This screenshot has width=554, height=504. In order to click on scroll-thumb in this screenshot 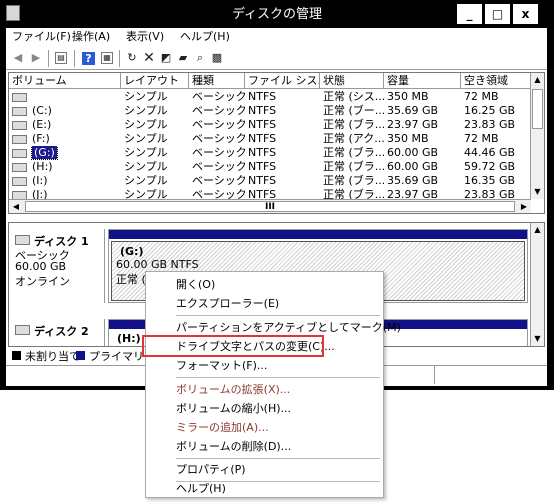, I will do `click(537, 109)`.